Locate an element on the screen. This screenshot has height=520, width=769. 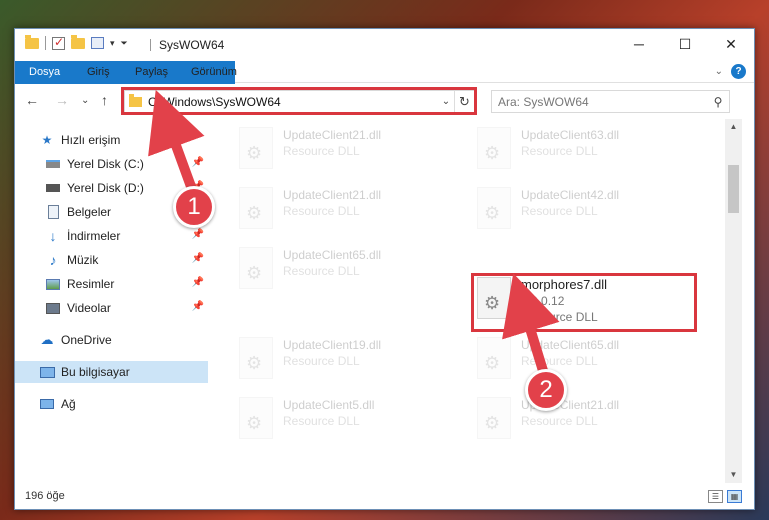
list-item: ⚙ UpdateClient5.dll Resource DLL is located at coordinates (349, 422).